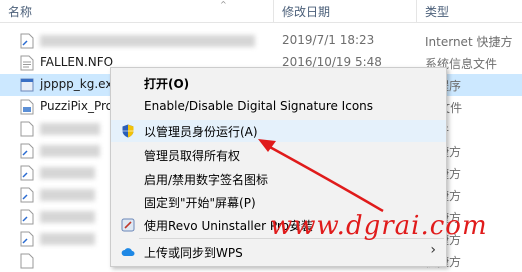  What do you see at coordinates (278, 179) in the screenshot?
I see `menu-item-toggle-signature-icons-cn: 启用/禁用数字签名图标` at bounding box center [278, 179].